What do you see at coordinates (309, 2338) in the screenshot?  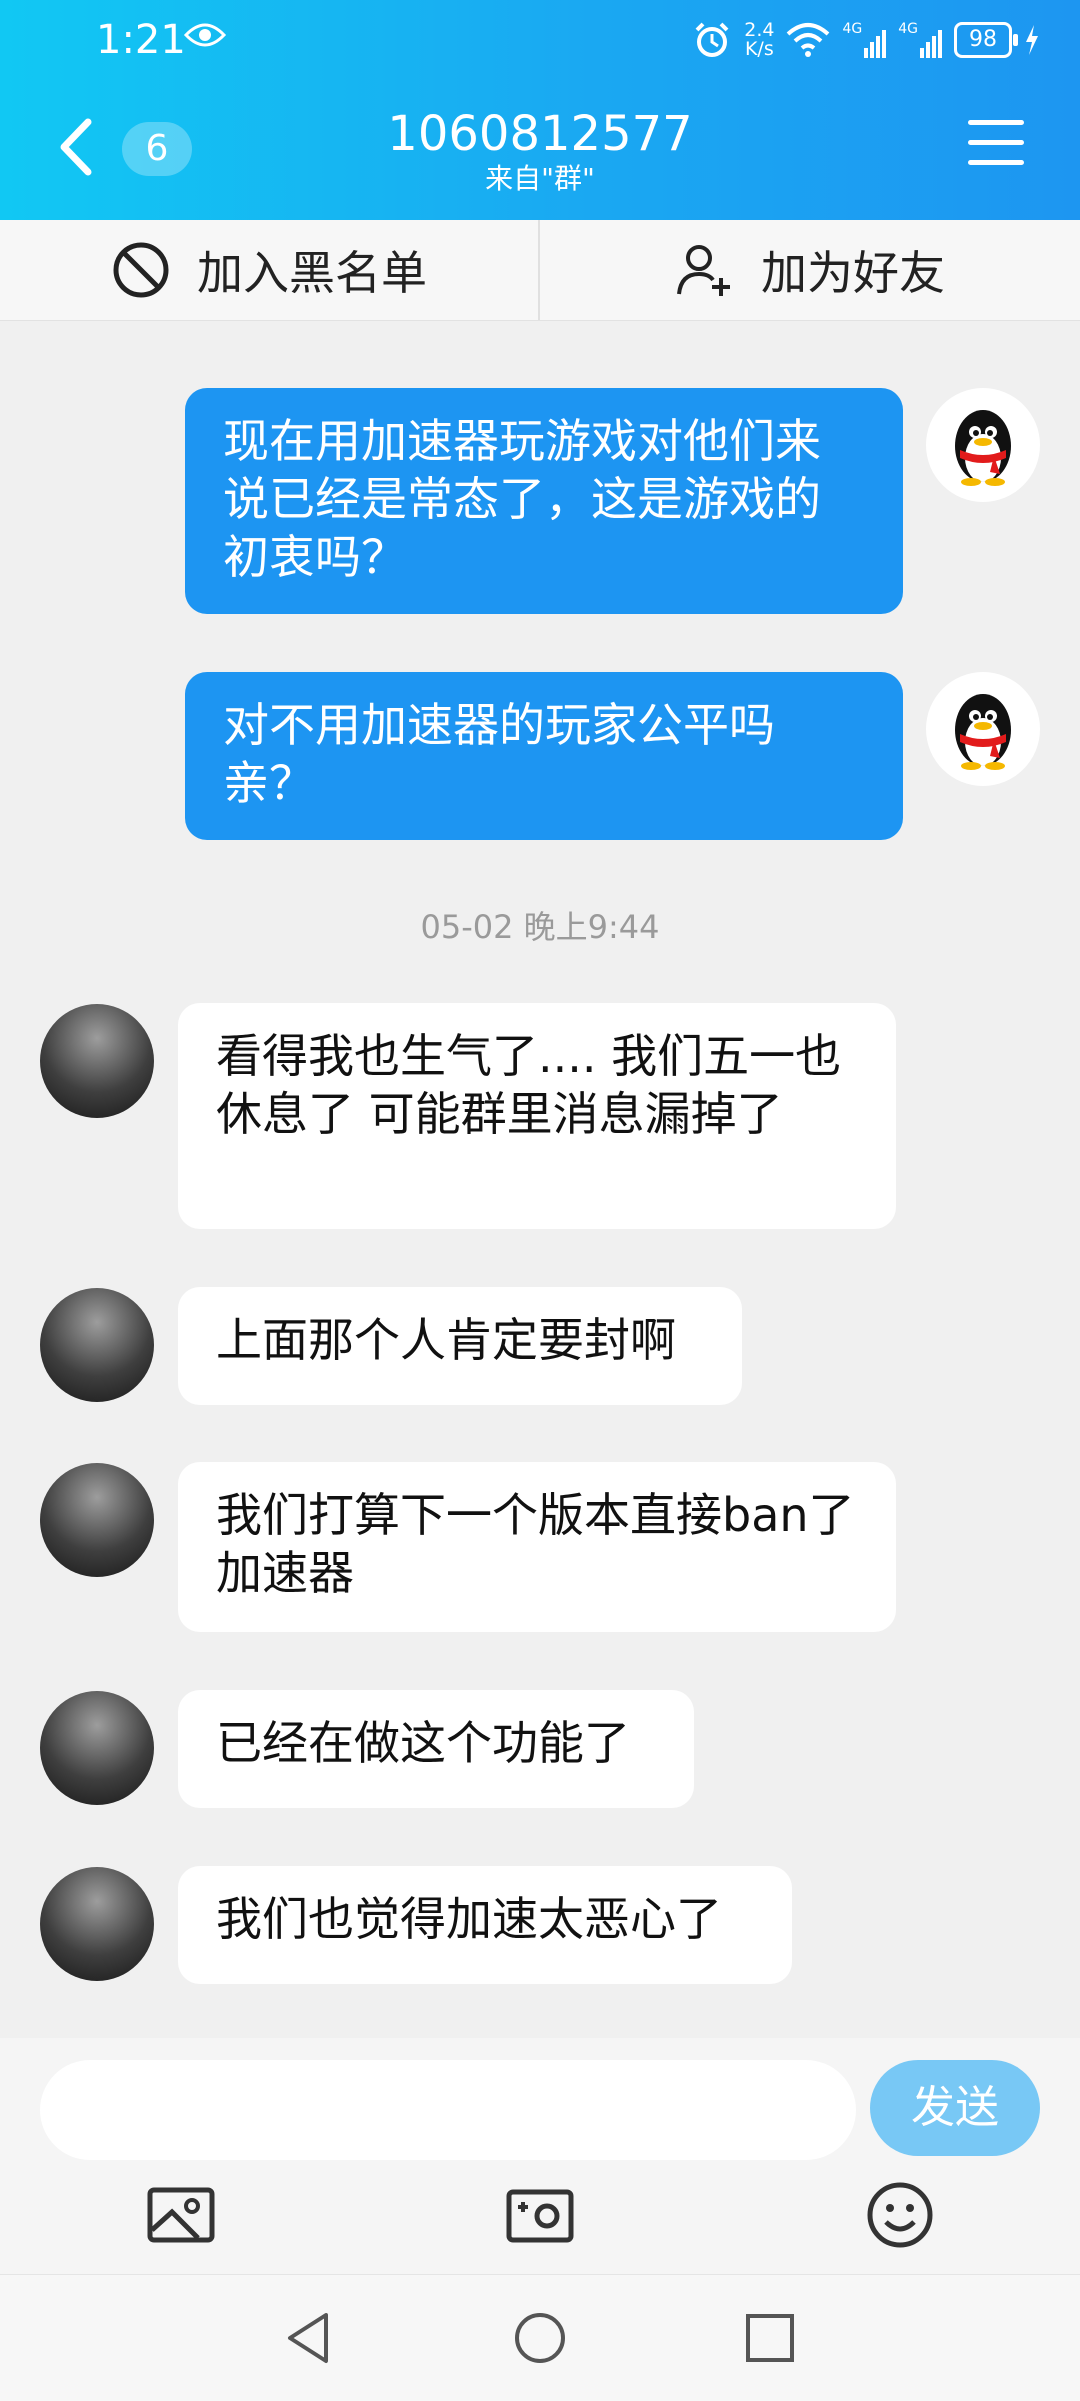 I see `back-triangle-icon` at bounding box center [309, 2338].